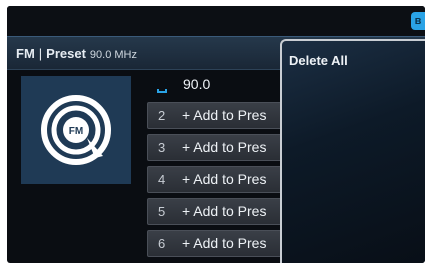 The height and width of the screenshot is (263, 425). Describe the element at coordinates (162, 91) in the screenshot. I see `preset-marker-icon` at that location.